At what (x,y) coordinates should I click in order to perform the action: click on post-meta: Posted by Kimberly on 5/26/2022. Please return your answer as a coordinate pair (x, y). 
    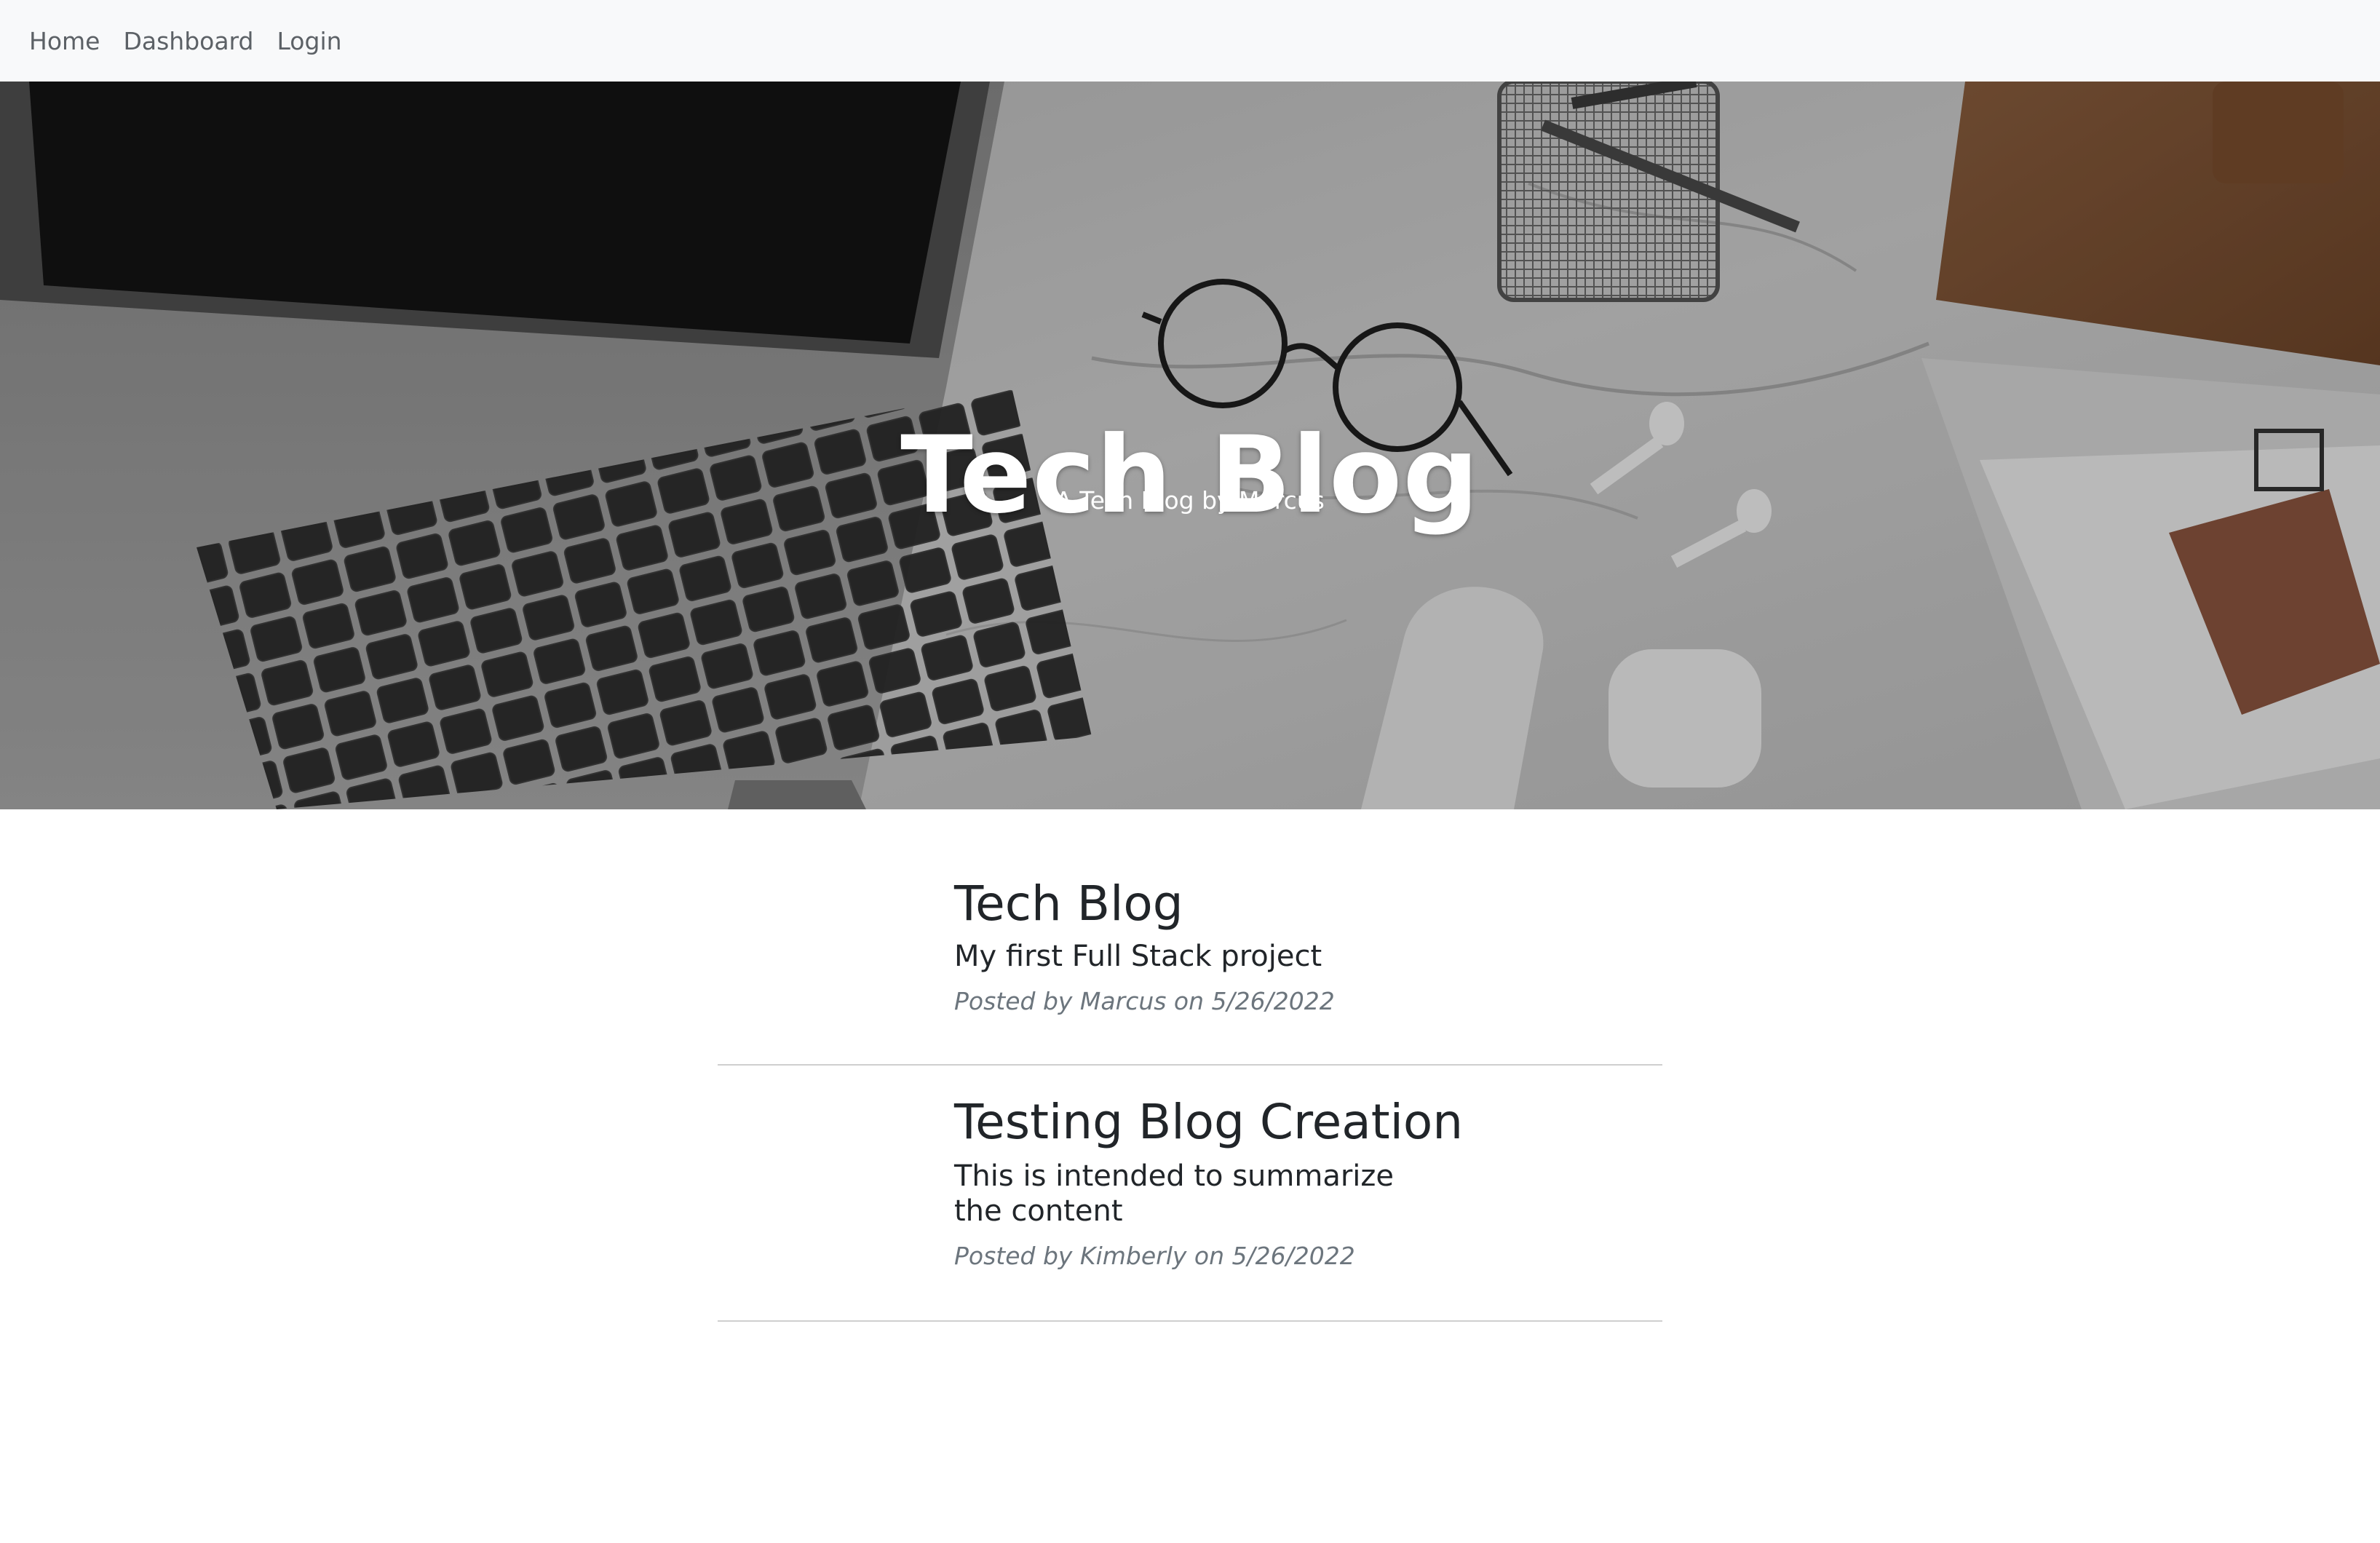
    Looking at the image, I should click on (1154, 1256).